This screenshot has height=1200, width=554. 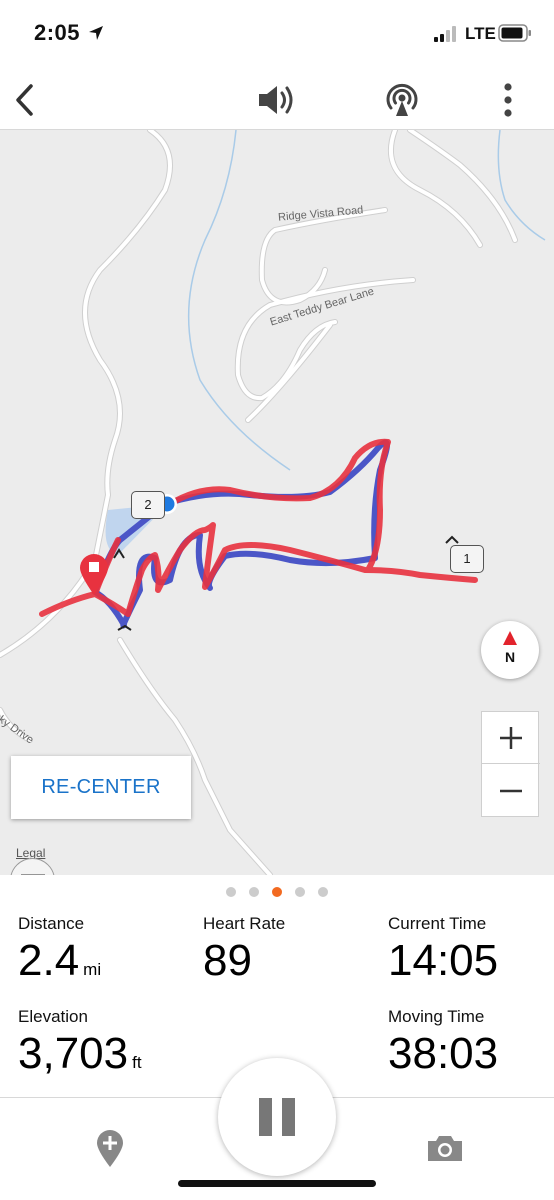 I want to click on compass-button: N, so click(x=510, y=650).